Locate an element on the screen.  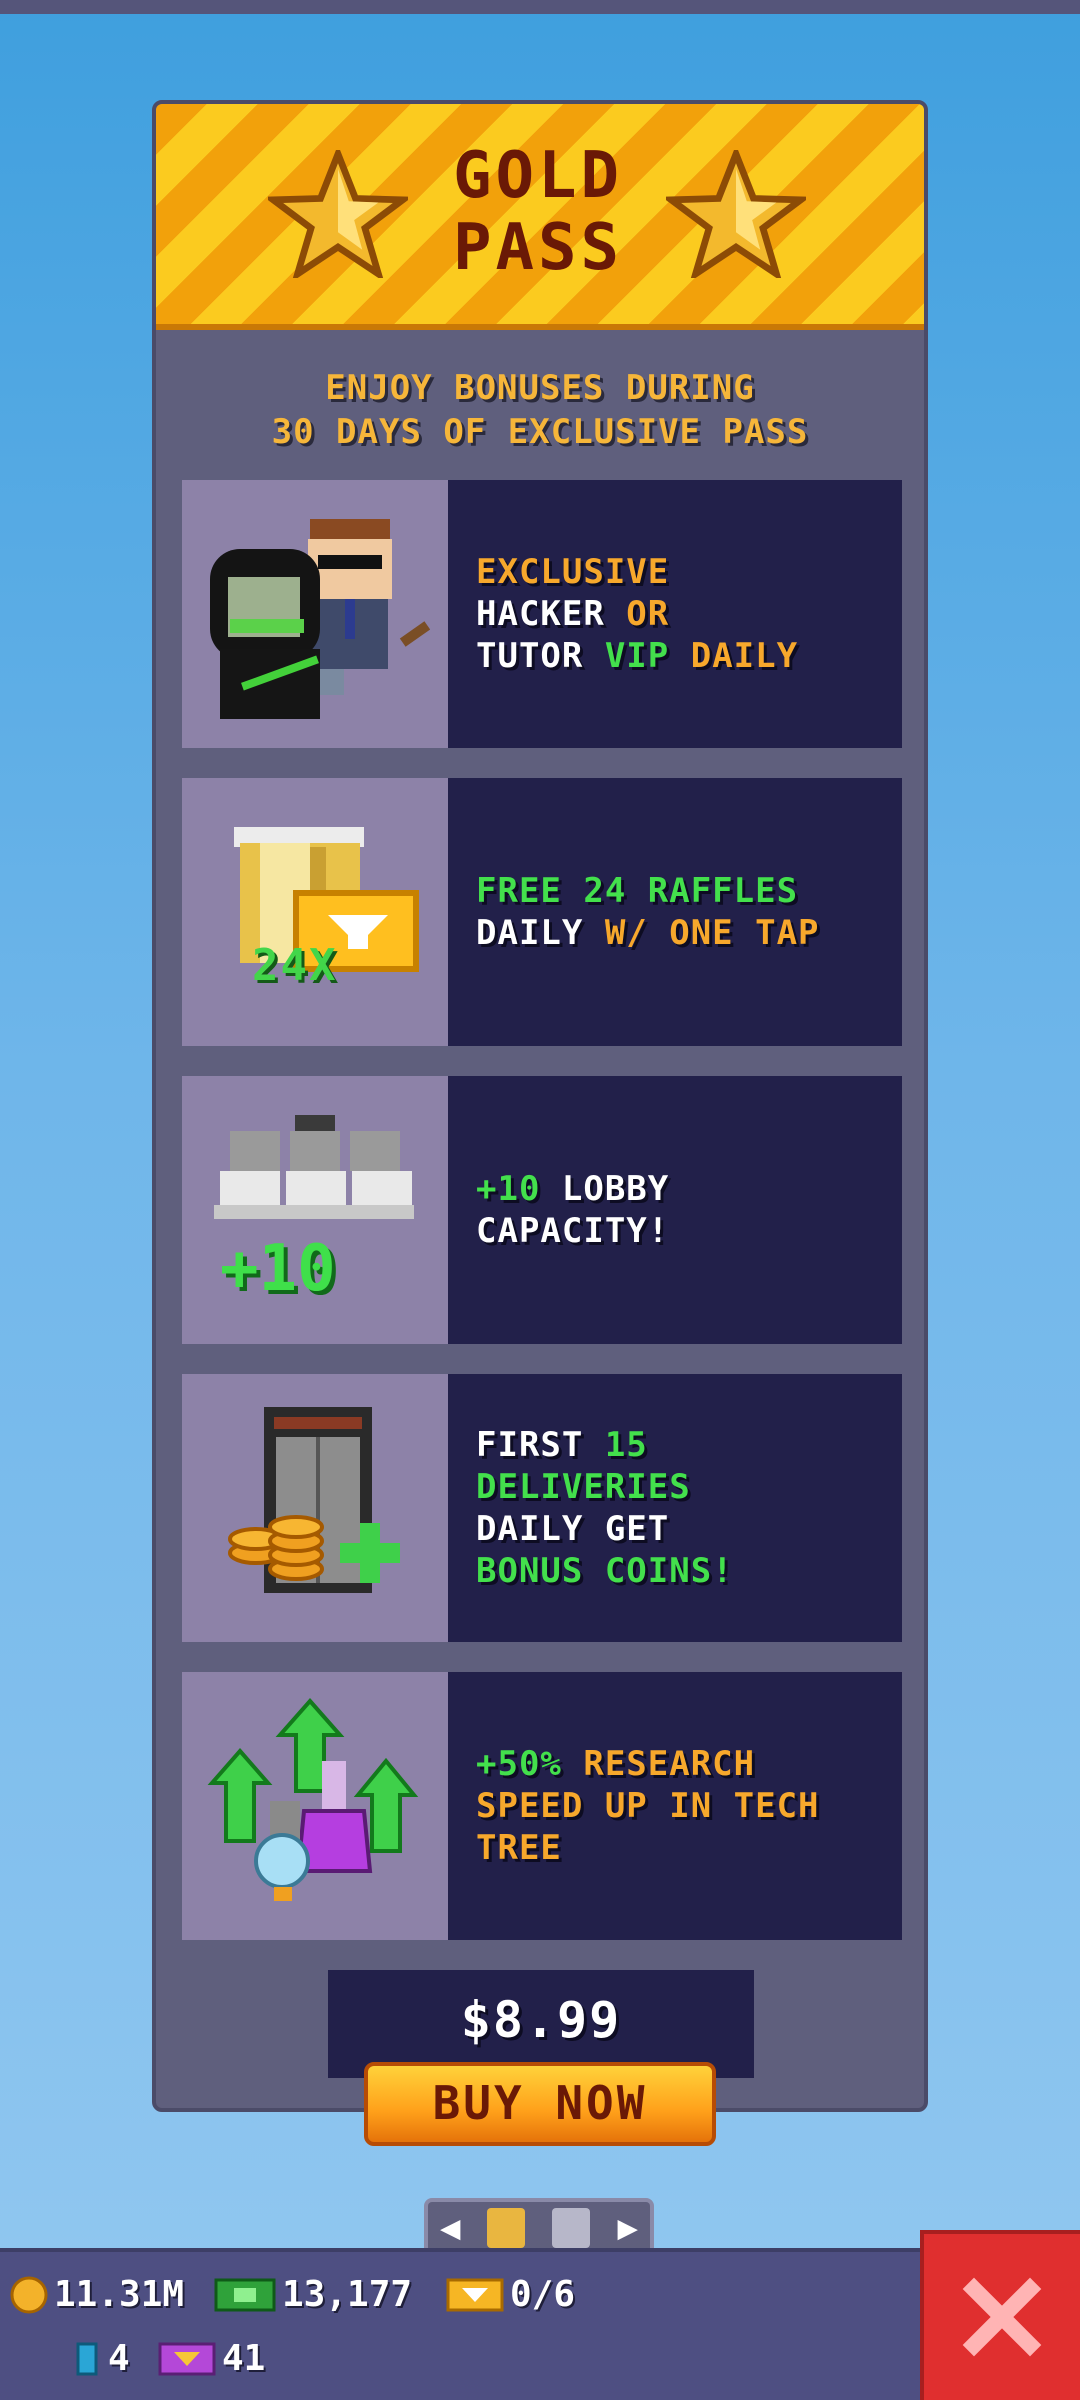
perk-text-research: +50% RESEARCH SPEED UP IN TECH TREE is located at coordinates (686, 1806).